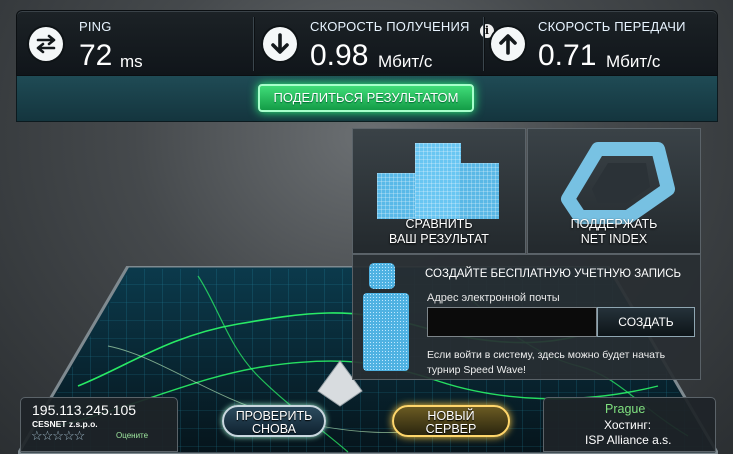 Image resolution: width=733 pixels, height=454 pixels. Describe the element at coordinates (618, 183) in the screenshot. I see `net-index-logo-icon` at that location.